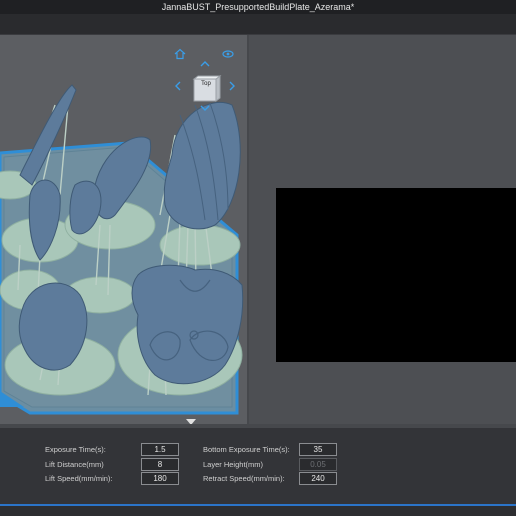  I want to click on exposure-time-field: 1.5, so click(160, 449).